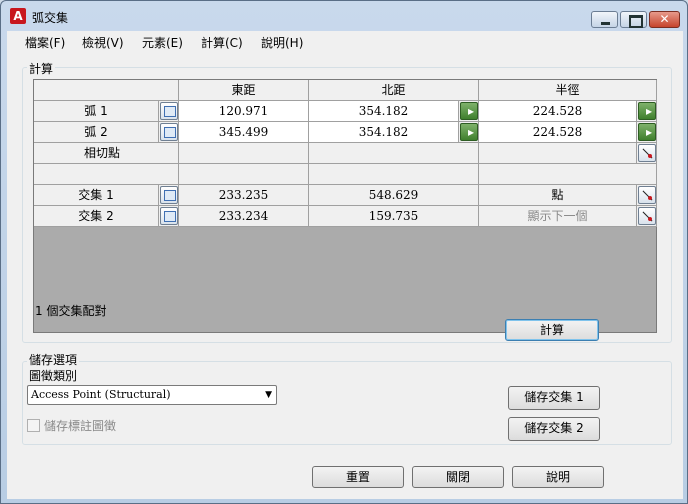  Describe the element at coordinates (101, 394) in the screenshot. I see `symbol-category-value: Access Point (Structural)` at that location.